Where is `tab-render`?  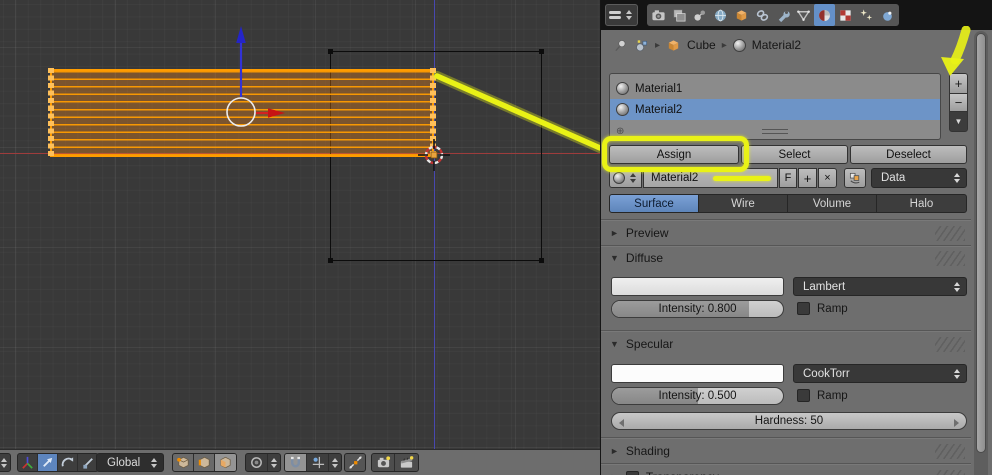
tab-render is located at coordinates (658, 15).